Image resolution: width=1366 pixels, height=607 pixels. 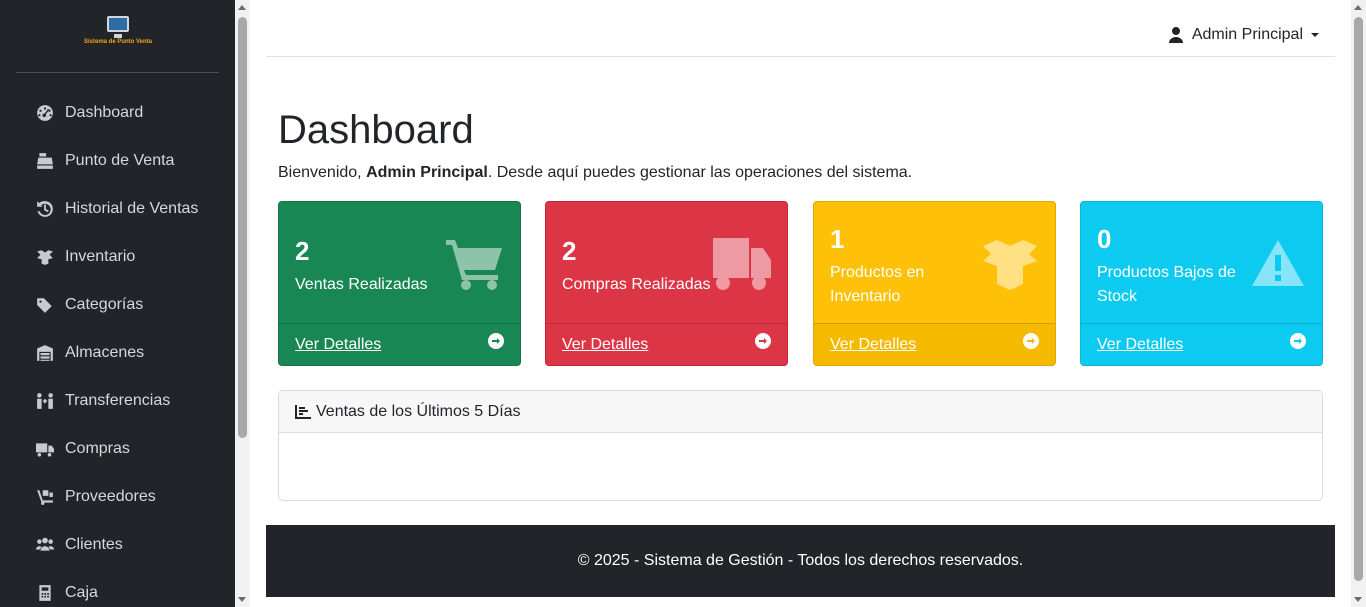 I want to click on sidebar-item-label: Transferencias, so click(x=118, y=400).